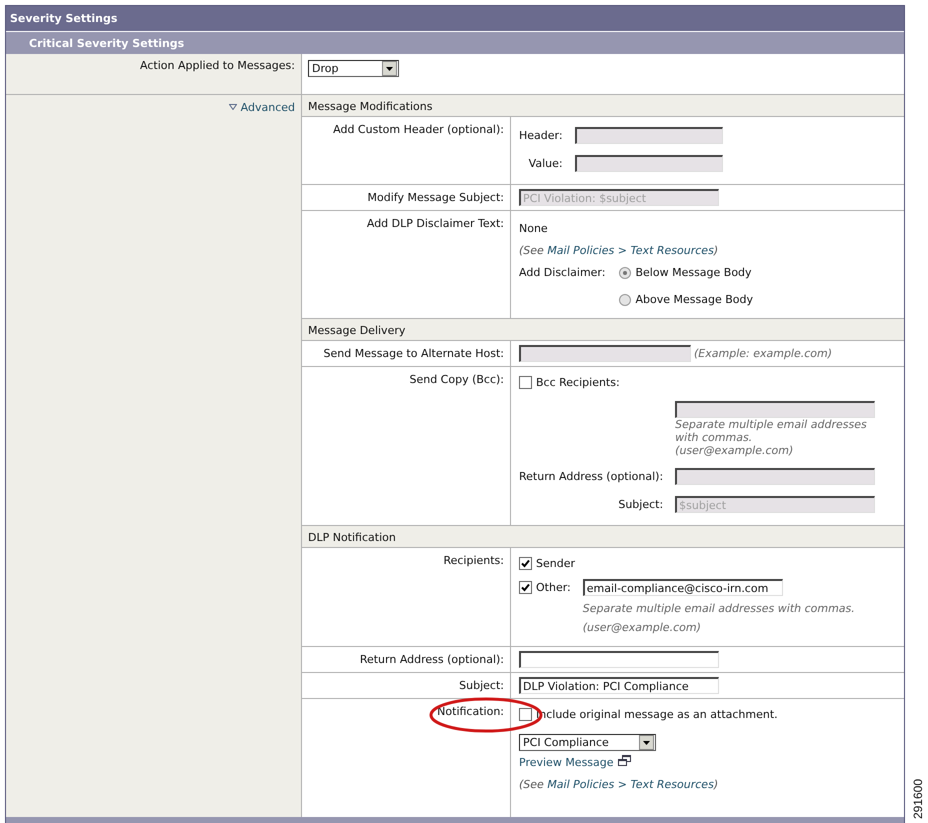  Describe the element at coordinates (436, 197) in the screenshot. I see `field-label: Modify Message Subject:` at that location.